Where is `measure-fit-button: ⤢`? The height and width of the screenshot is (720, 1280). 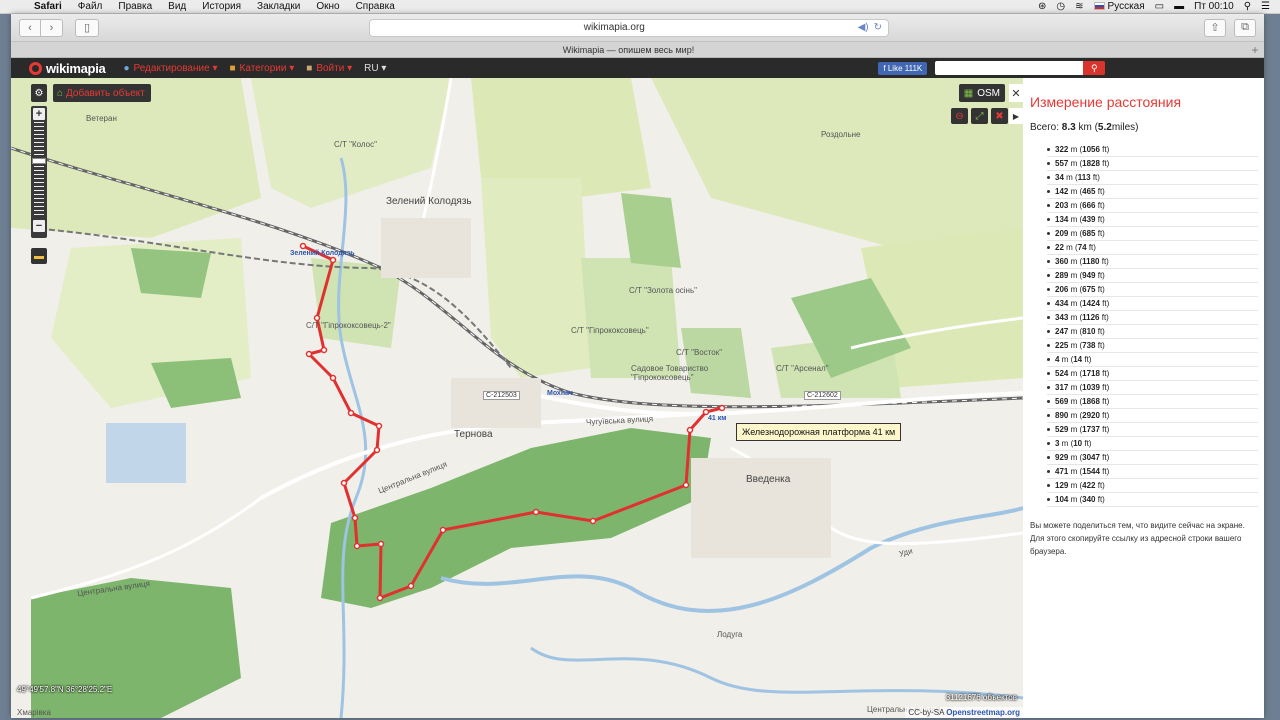
measure-fit-button: ⤢ is located at coordinates (979, 116).